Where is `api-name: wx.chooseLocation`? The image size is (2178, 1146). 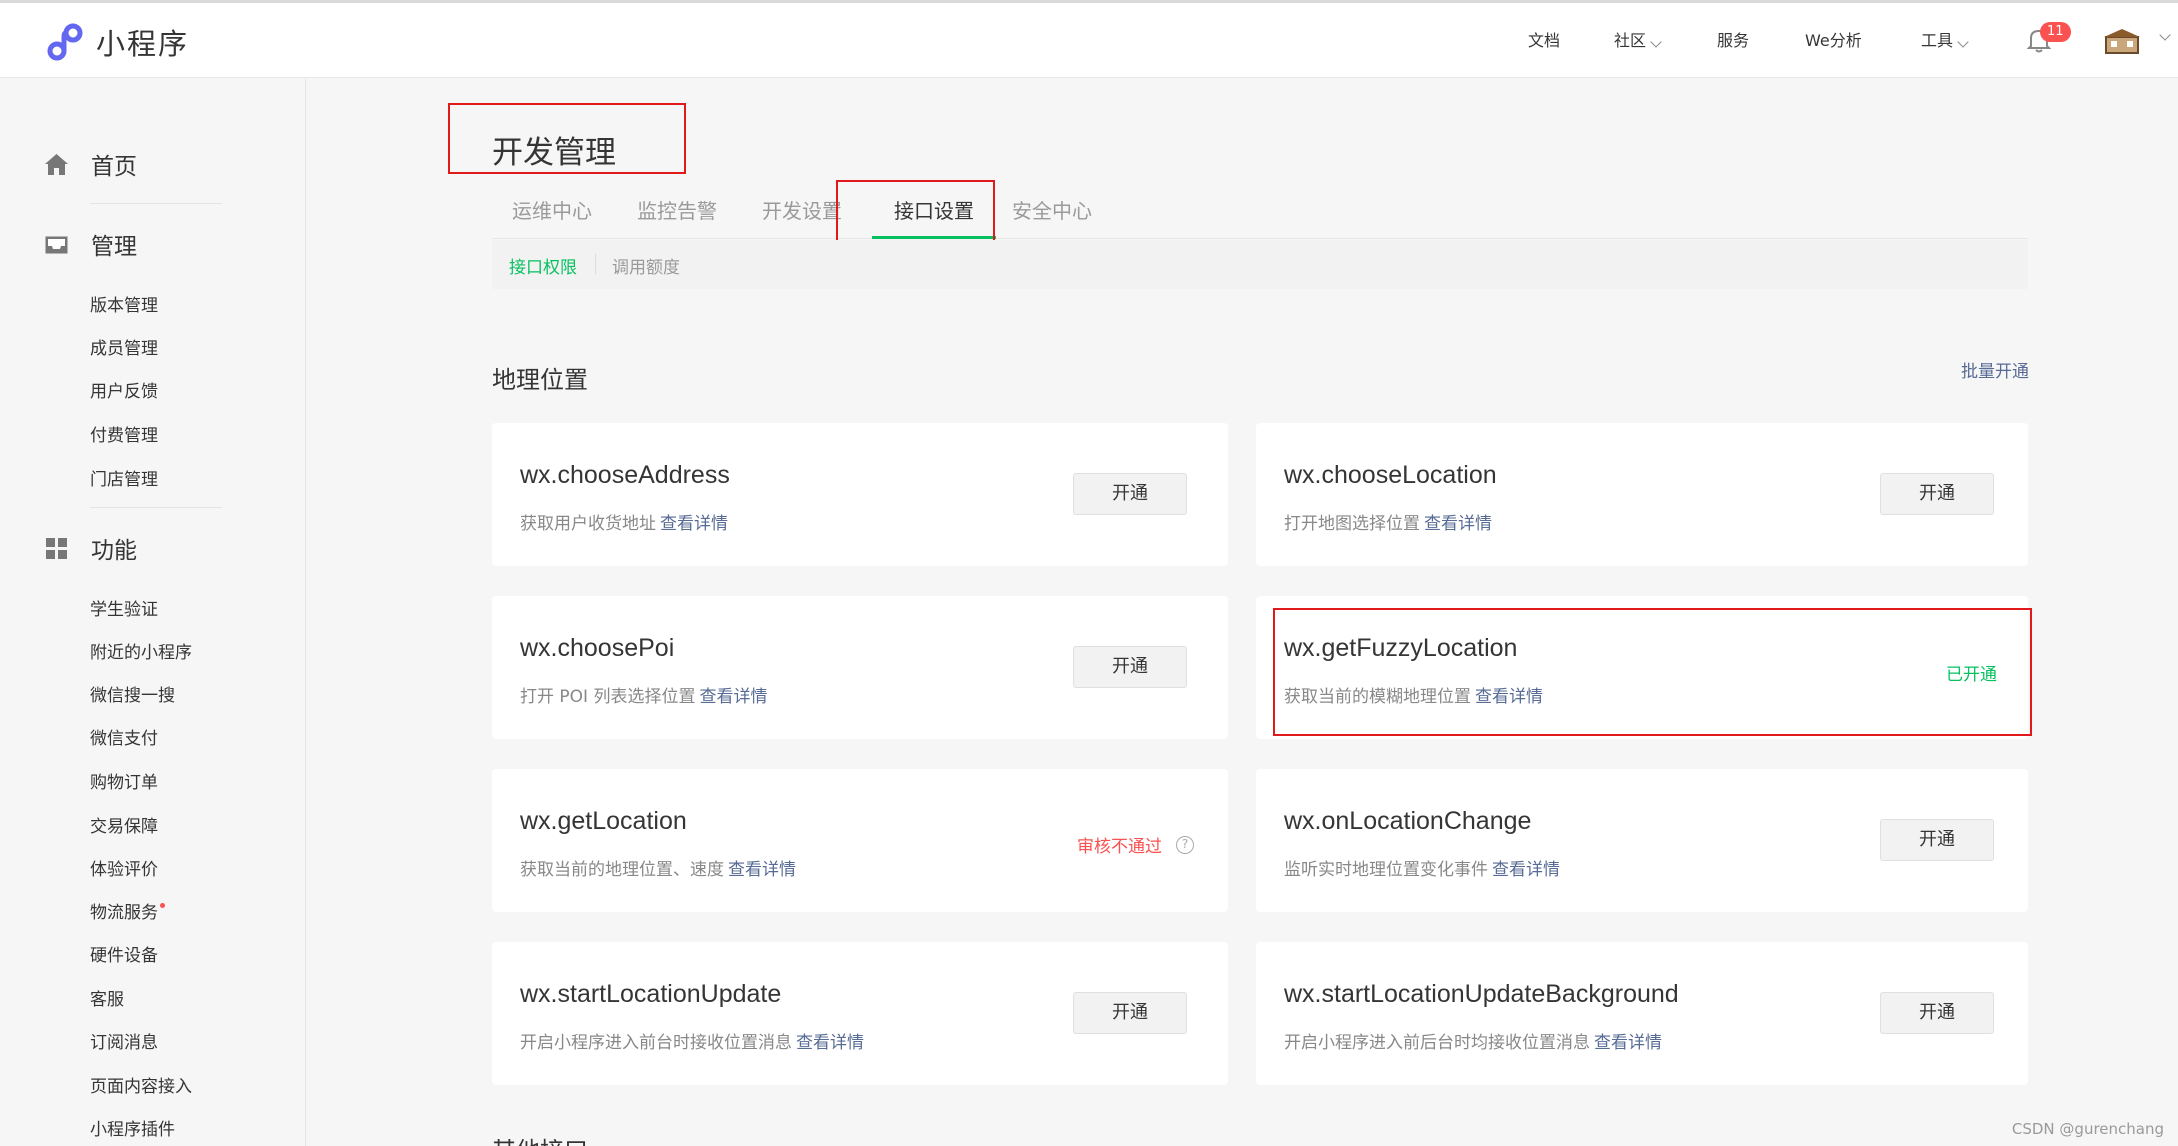 api-name: wx.chooseLocation is located at coordinates (1390, 475).